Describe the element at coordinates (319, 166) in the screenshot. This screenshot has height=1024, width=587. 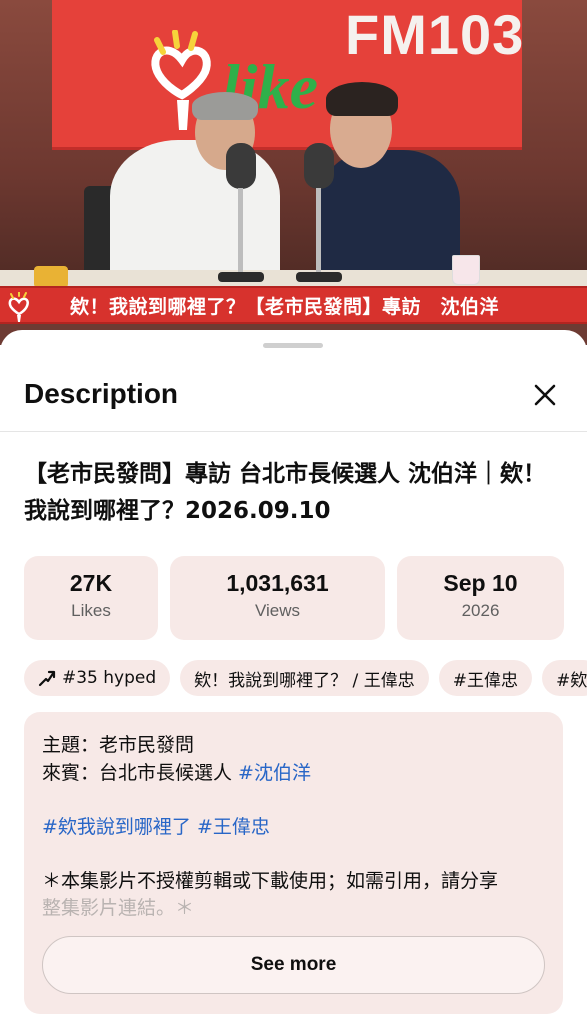
I see `microphone-right-icon` at that location.